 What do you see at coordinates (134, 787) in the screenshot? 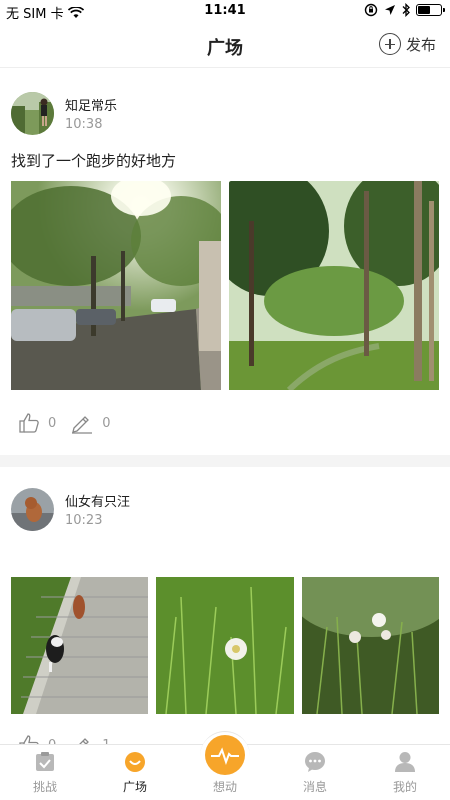
I see `tab-label: 广场` at bounding box center [134, 787].